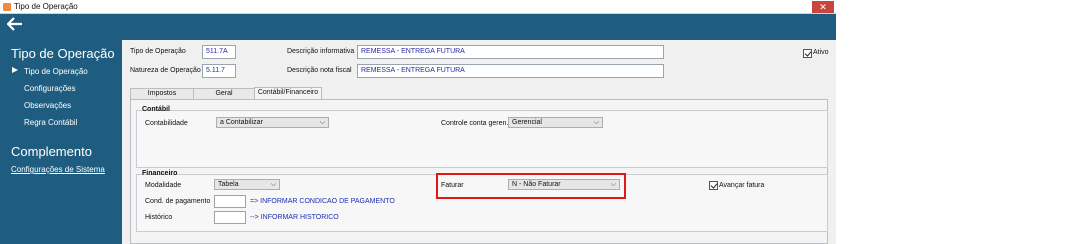 The height and width of the screenshot is (244, 1080). Describe the element at coordinates (50, 122) in the screenshot. I see `sidebar-item-regra-contabil: Regra Contábil` at that location.